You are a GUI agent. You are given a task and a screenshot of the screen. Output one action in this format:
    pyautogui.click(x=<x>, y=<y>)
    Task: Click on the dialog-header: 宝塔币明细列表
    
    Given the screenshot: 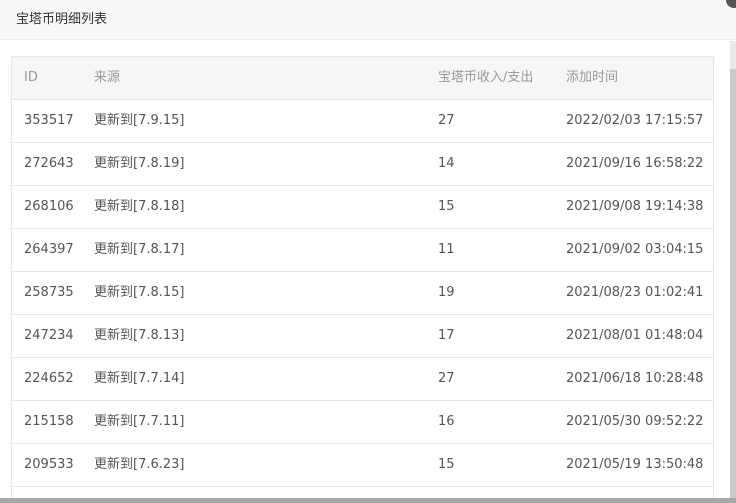 What is the action you would take?
    pyautogui.click(x=368, y=20)
    